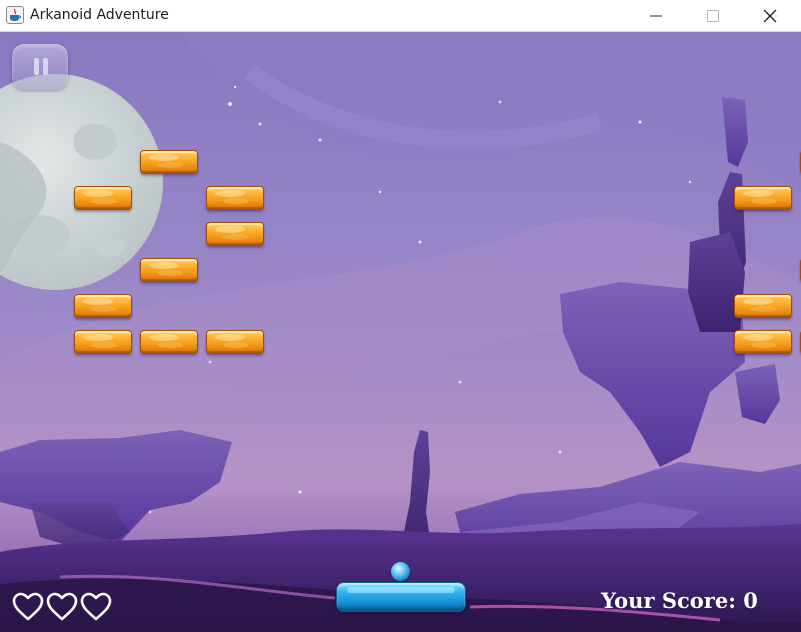 Image resolution: width=801 pixels, height=632 pixels. What do you see at coordinates (400, 16) in the screenshot?
I see `title-bar: Arkanoid Adventure` at bounding box center [400, 16].